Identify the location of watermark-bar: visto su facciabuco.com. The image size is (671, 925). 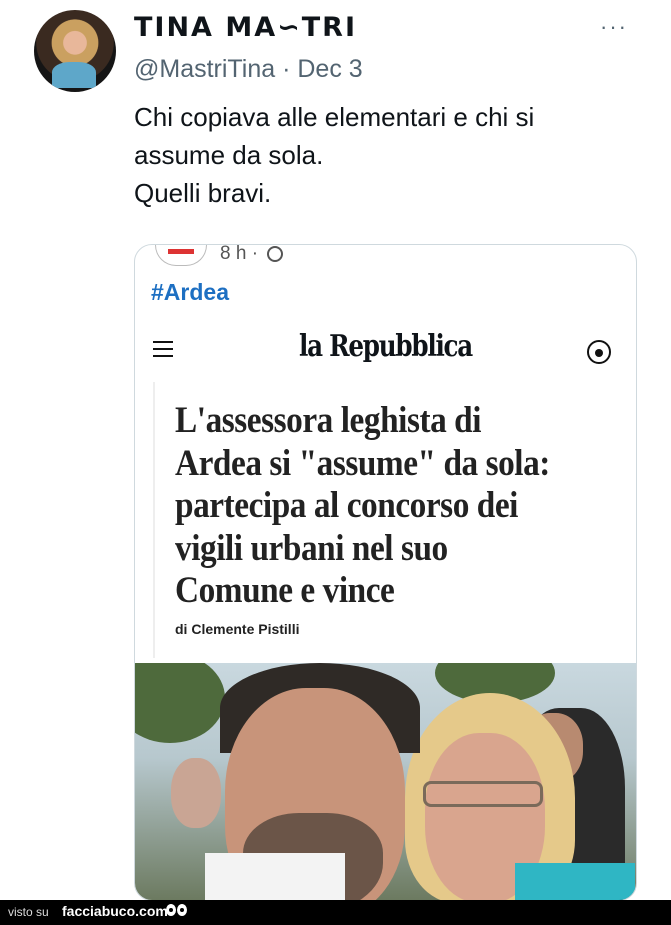
(335, 912).